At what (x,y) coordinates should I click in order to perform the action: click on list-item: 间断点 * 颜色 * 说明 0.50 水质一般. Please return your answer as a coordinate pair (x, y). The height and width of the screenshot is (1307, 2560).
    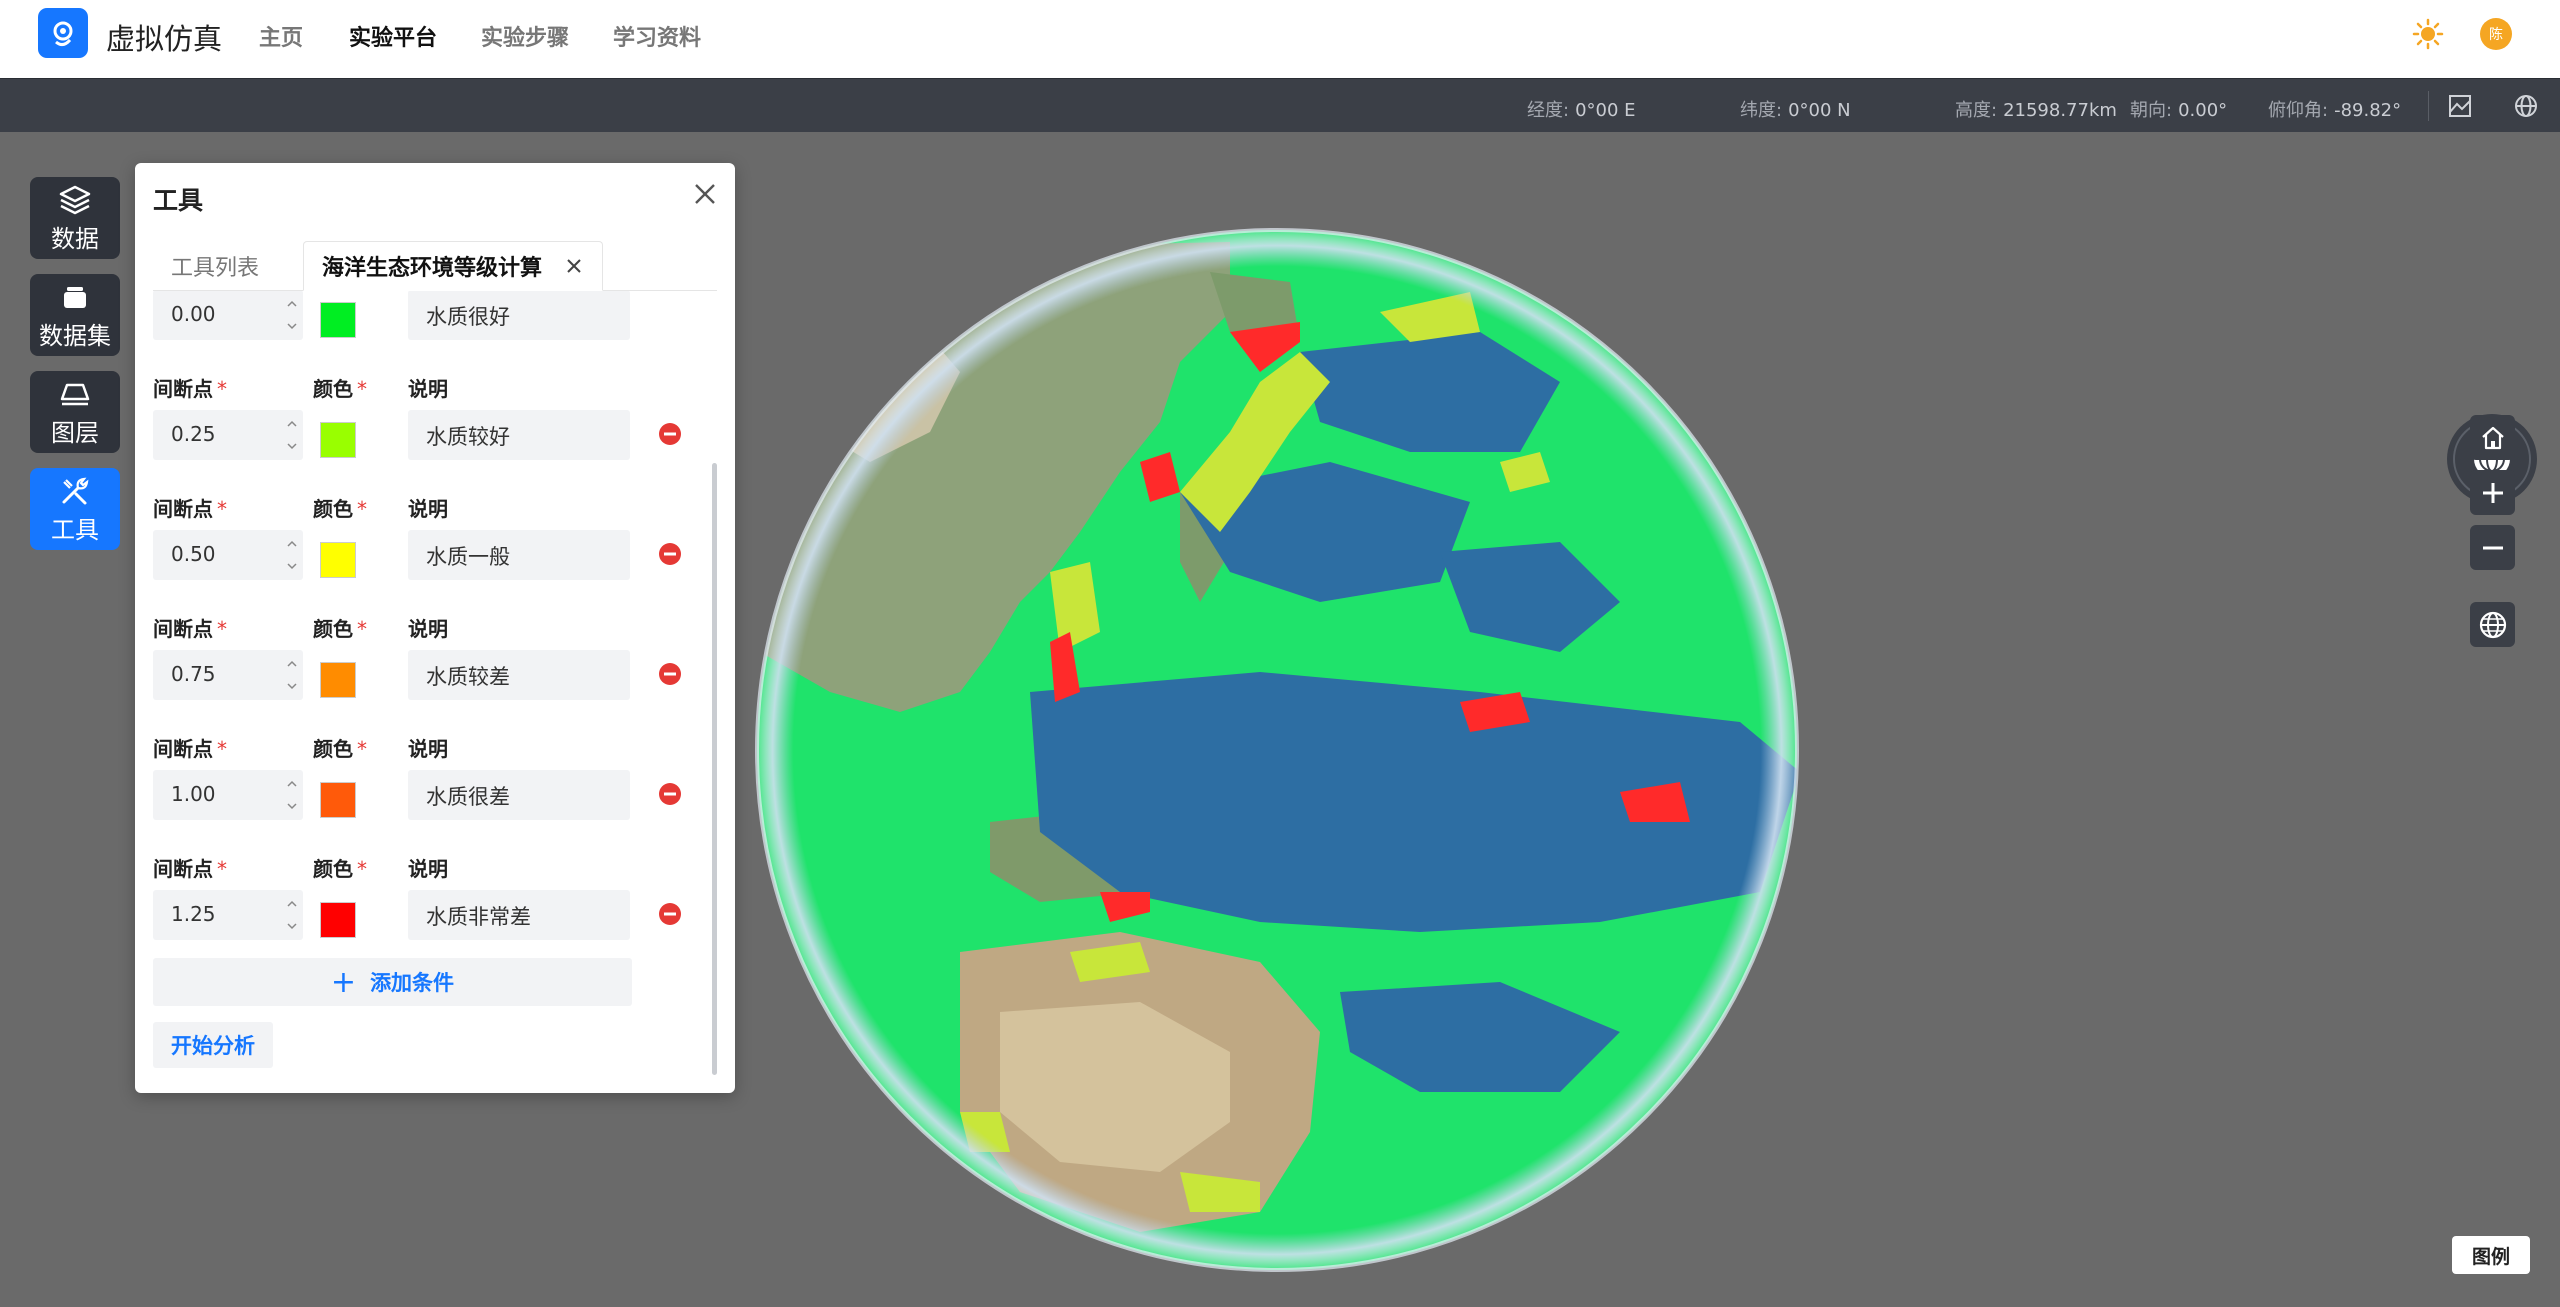
    Looking at the image, I should click on (423, 543).